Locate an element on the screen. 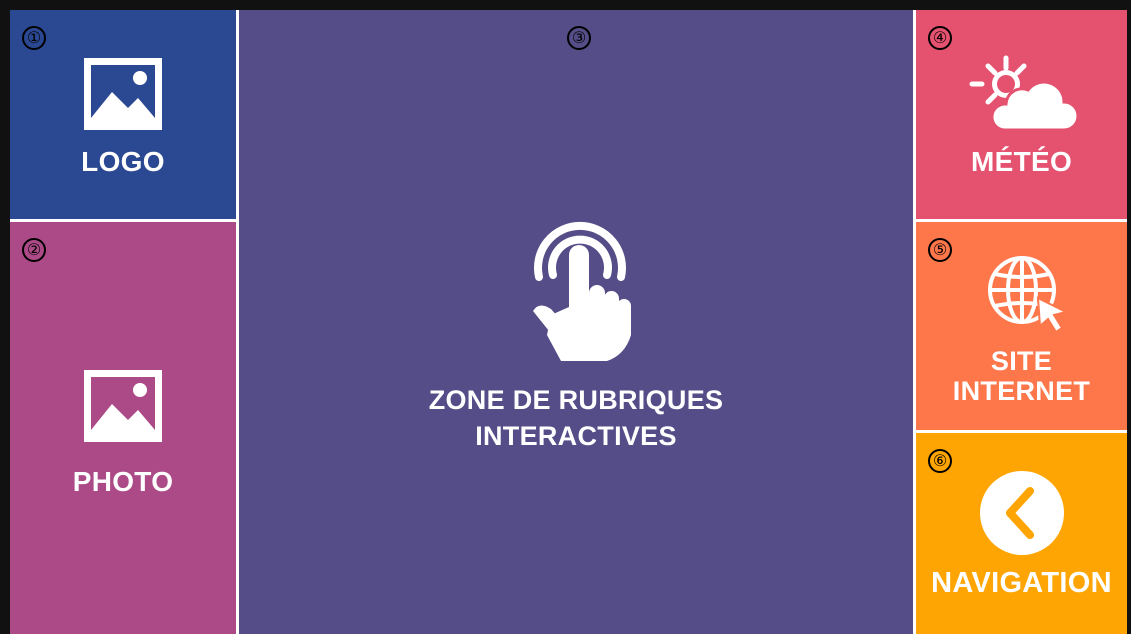 The image size is (1131, 634). photo-tile: ② PHOTO is located at coordinates (123, 428).